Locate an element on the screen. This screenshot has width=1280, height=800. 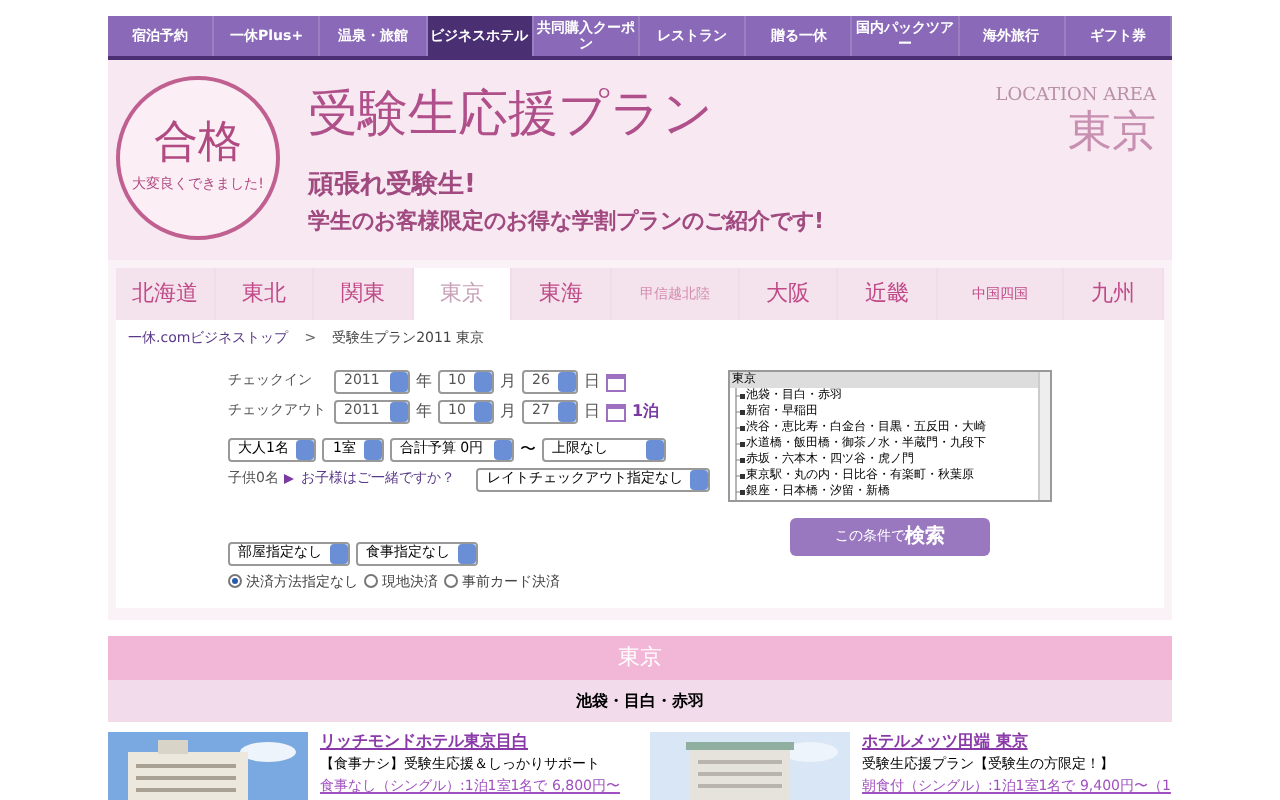
banner-description: 学生のお客様限定のお得な学割プランのご紹介です! is located at coordinates (566, 221).